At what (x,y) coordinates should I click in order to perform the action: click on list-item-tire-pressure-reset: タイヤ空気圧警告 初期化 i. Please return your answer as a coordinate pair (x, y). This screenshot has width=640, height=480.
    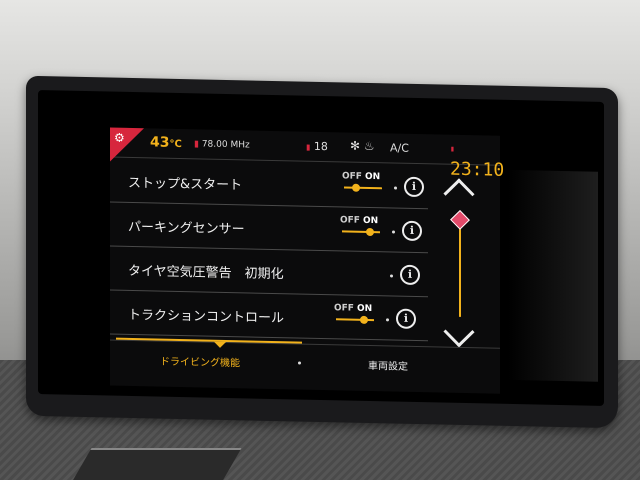
    Looking at the image, I should click on (269, 272).